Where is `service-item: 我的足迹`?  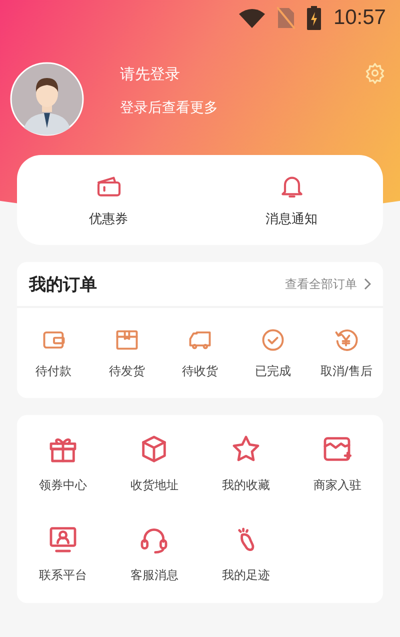
service-item: 我的足迹 is located at coordinates (246, 553).